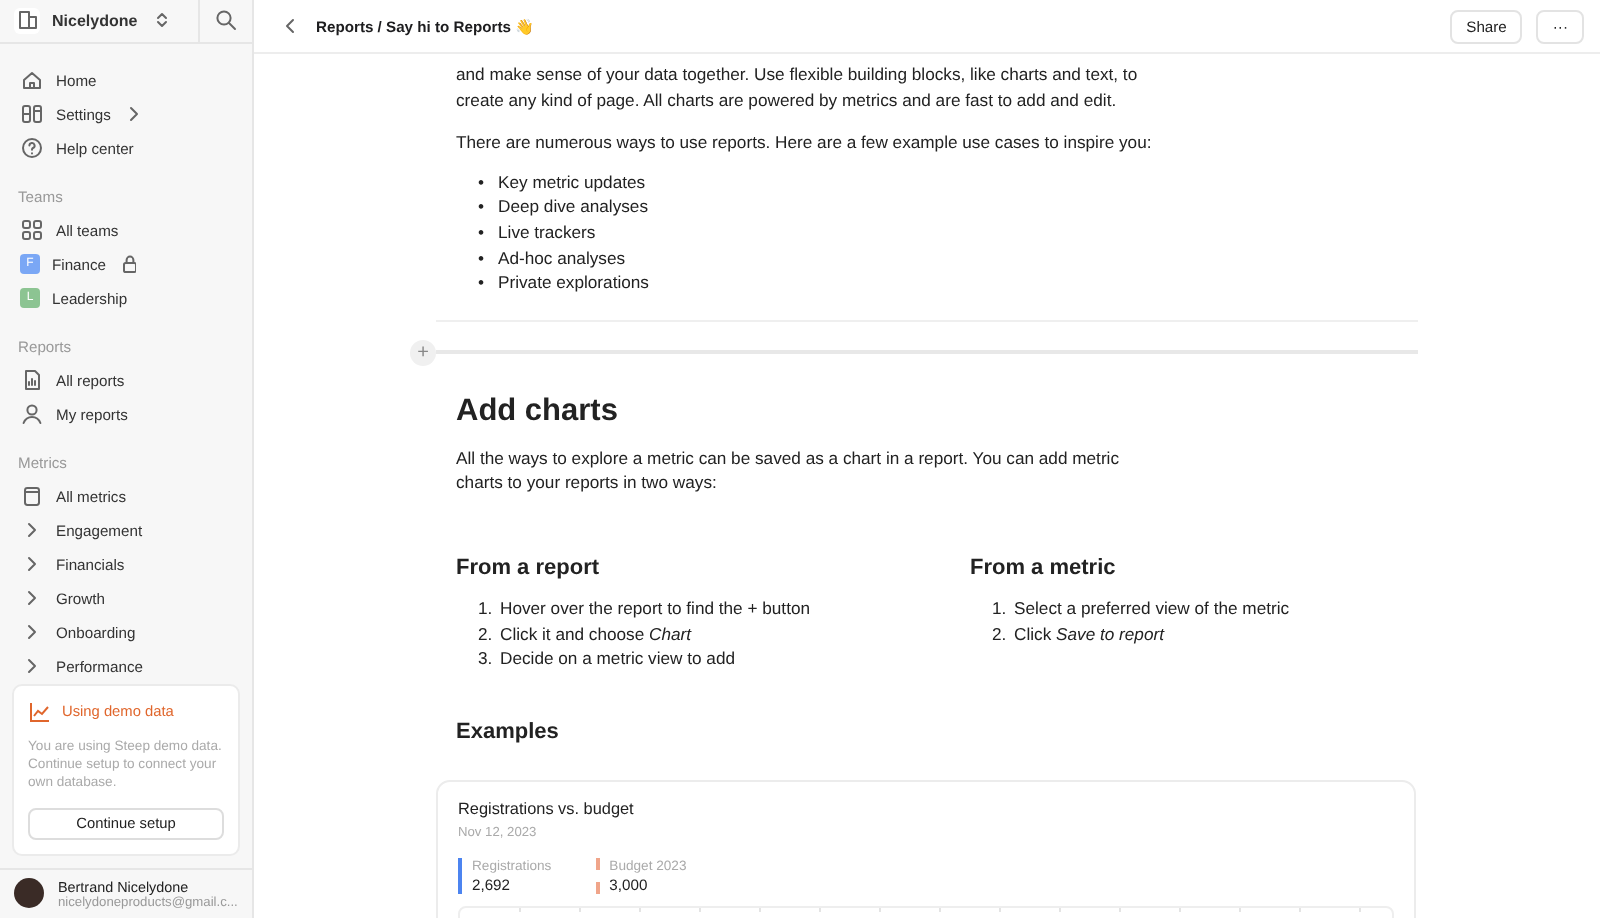 The width and height of the screenshot is (1600, 918). What do you see at coordinates (100, 21) in the screenshot?
I see `workspace-switcher: Nicelydone` at bounding box center [100, 21].